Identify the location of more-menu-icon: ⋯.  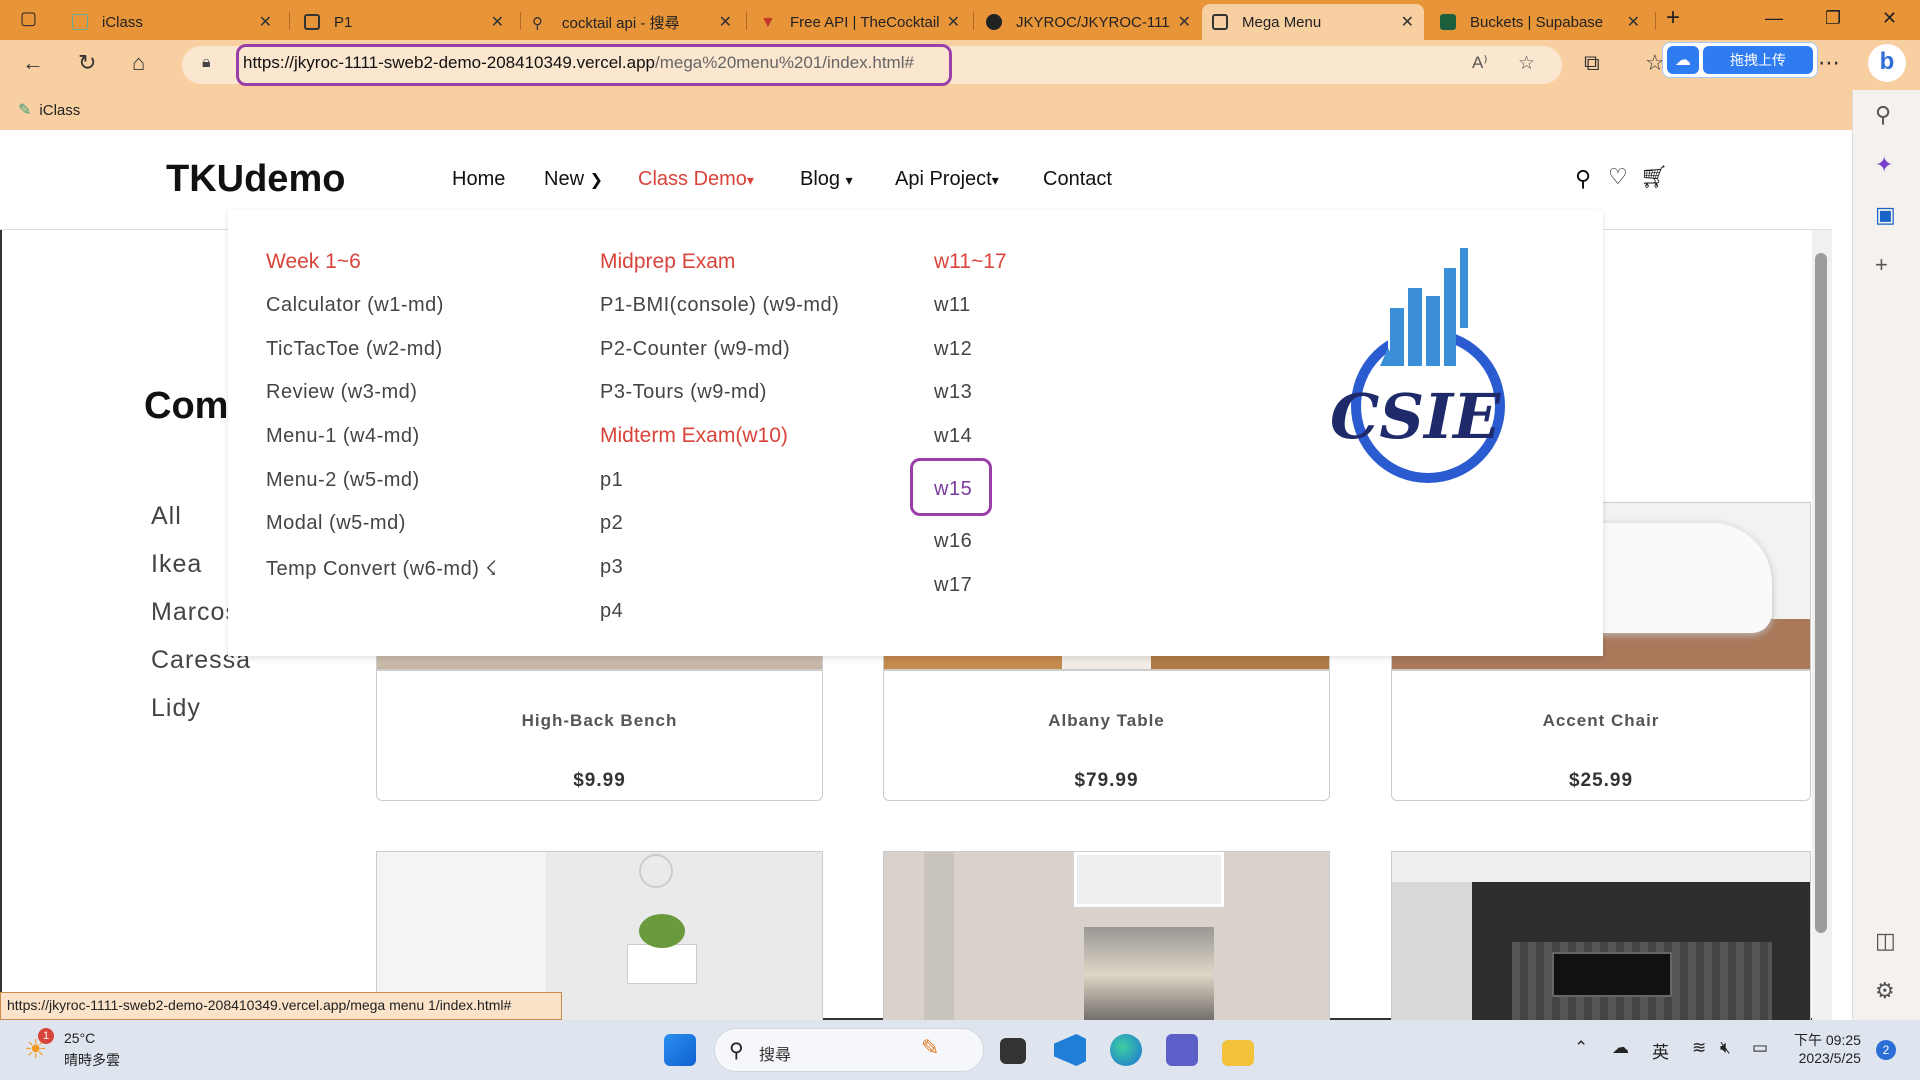
(1829, 63).